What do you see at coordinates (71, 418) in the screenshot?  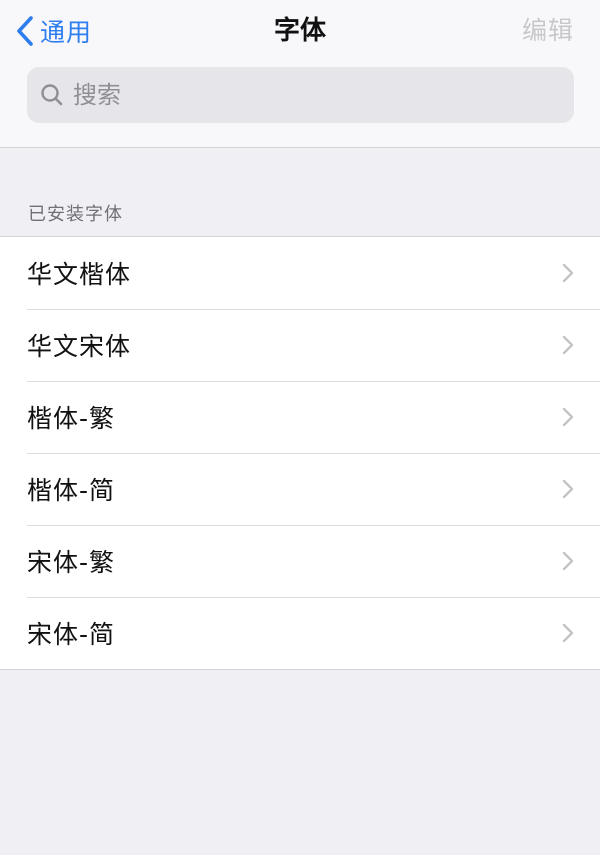 I see `list-item-label: 楷体-繁` at bounding box center [71, 418].